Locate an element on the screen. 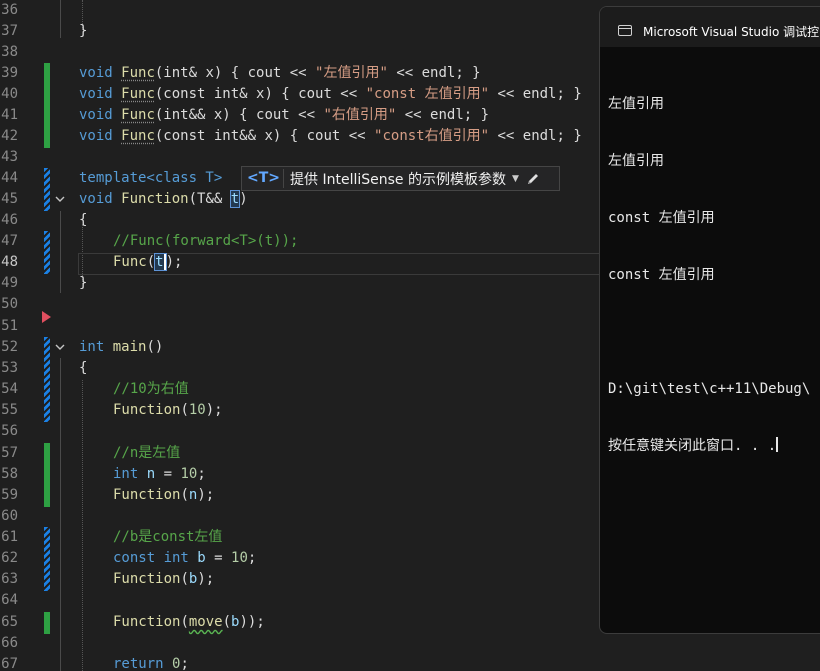 Image resolution: width=820 pixels, height=671 pixels. line-number: 37 is located at coordinates (9, 31).